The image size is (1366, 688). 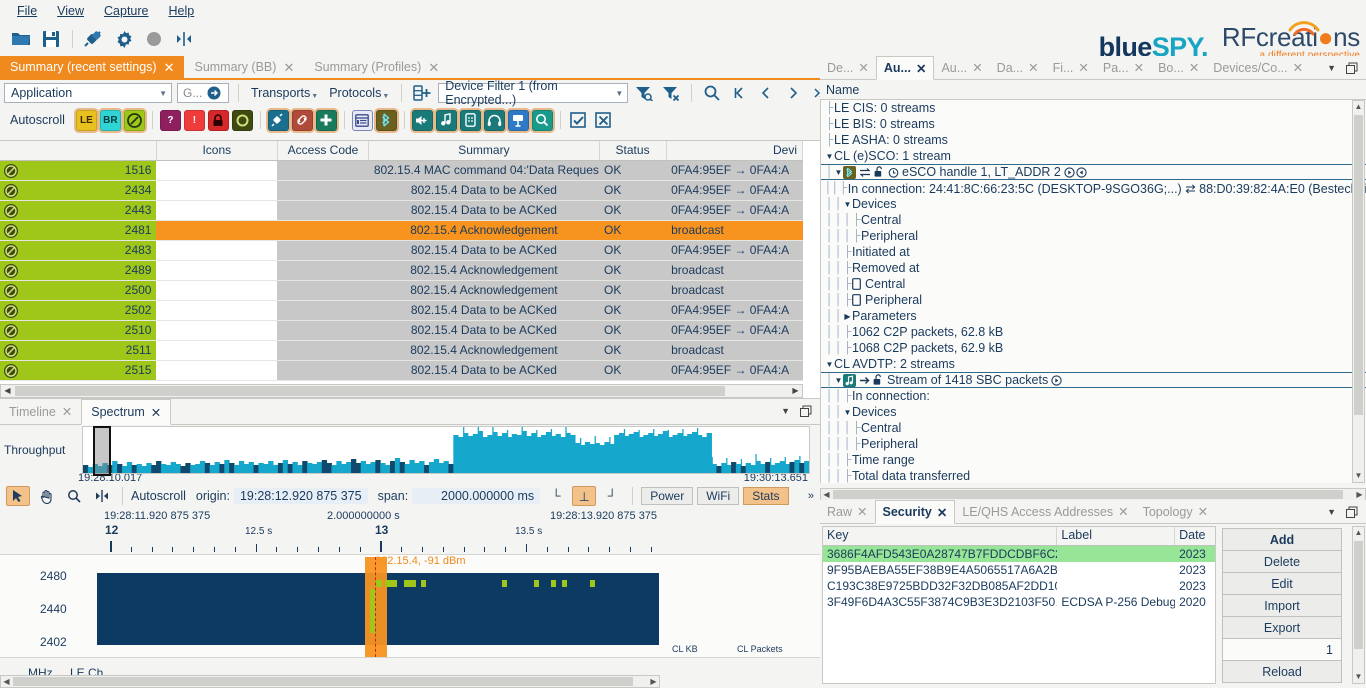 What do you see at coordinates (1093, 268) in the screenshot?
I see `tree-node: │ │ ├ Removed at` at bounding box center [1093, 268].